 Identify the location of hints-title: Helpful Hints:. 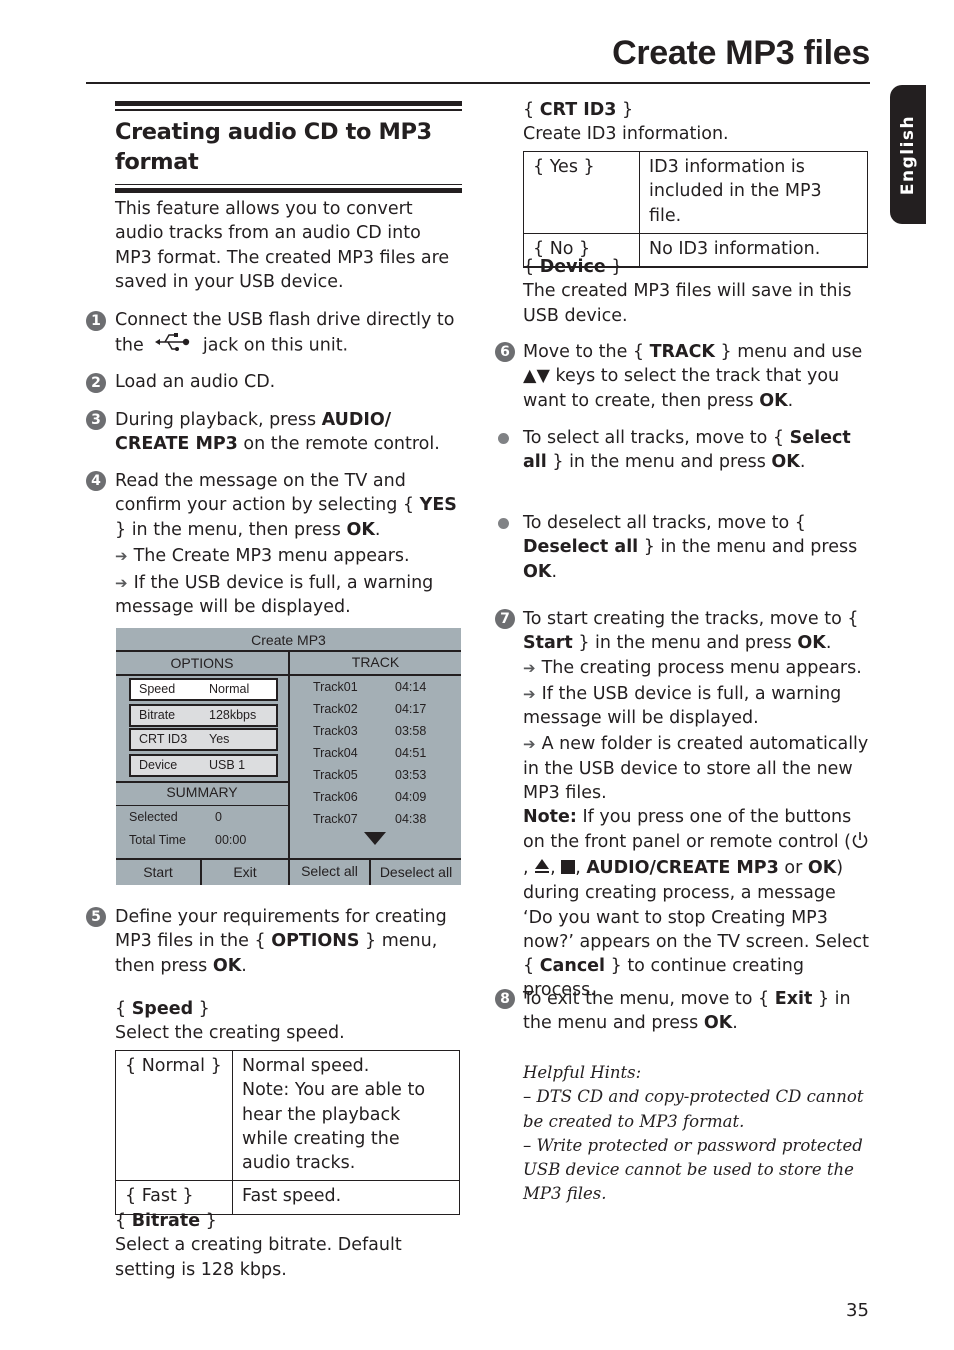
(582, 1072).